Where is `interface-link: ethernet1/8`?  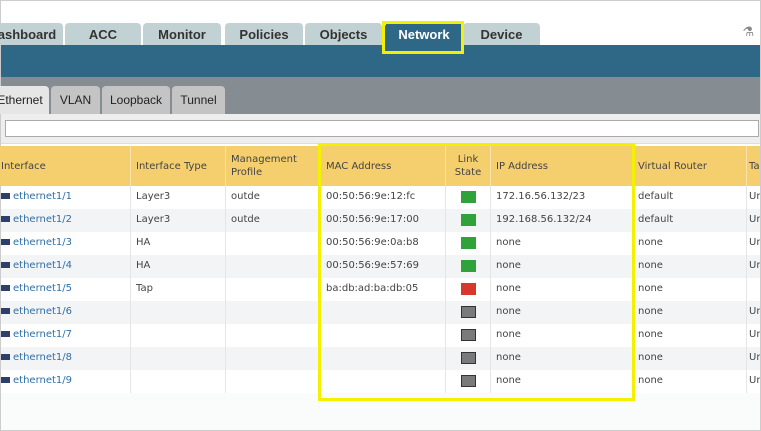
interface-link: ethernet1/8 is located at coordinates (42, 357).